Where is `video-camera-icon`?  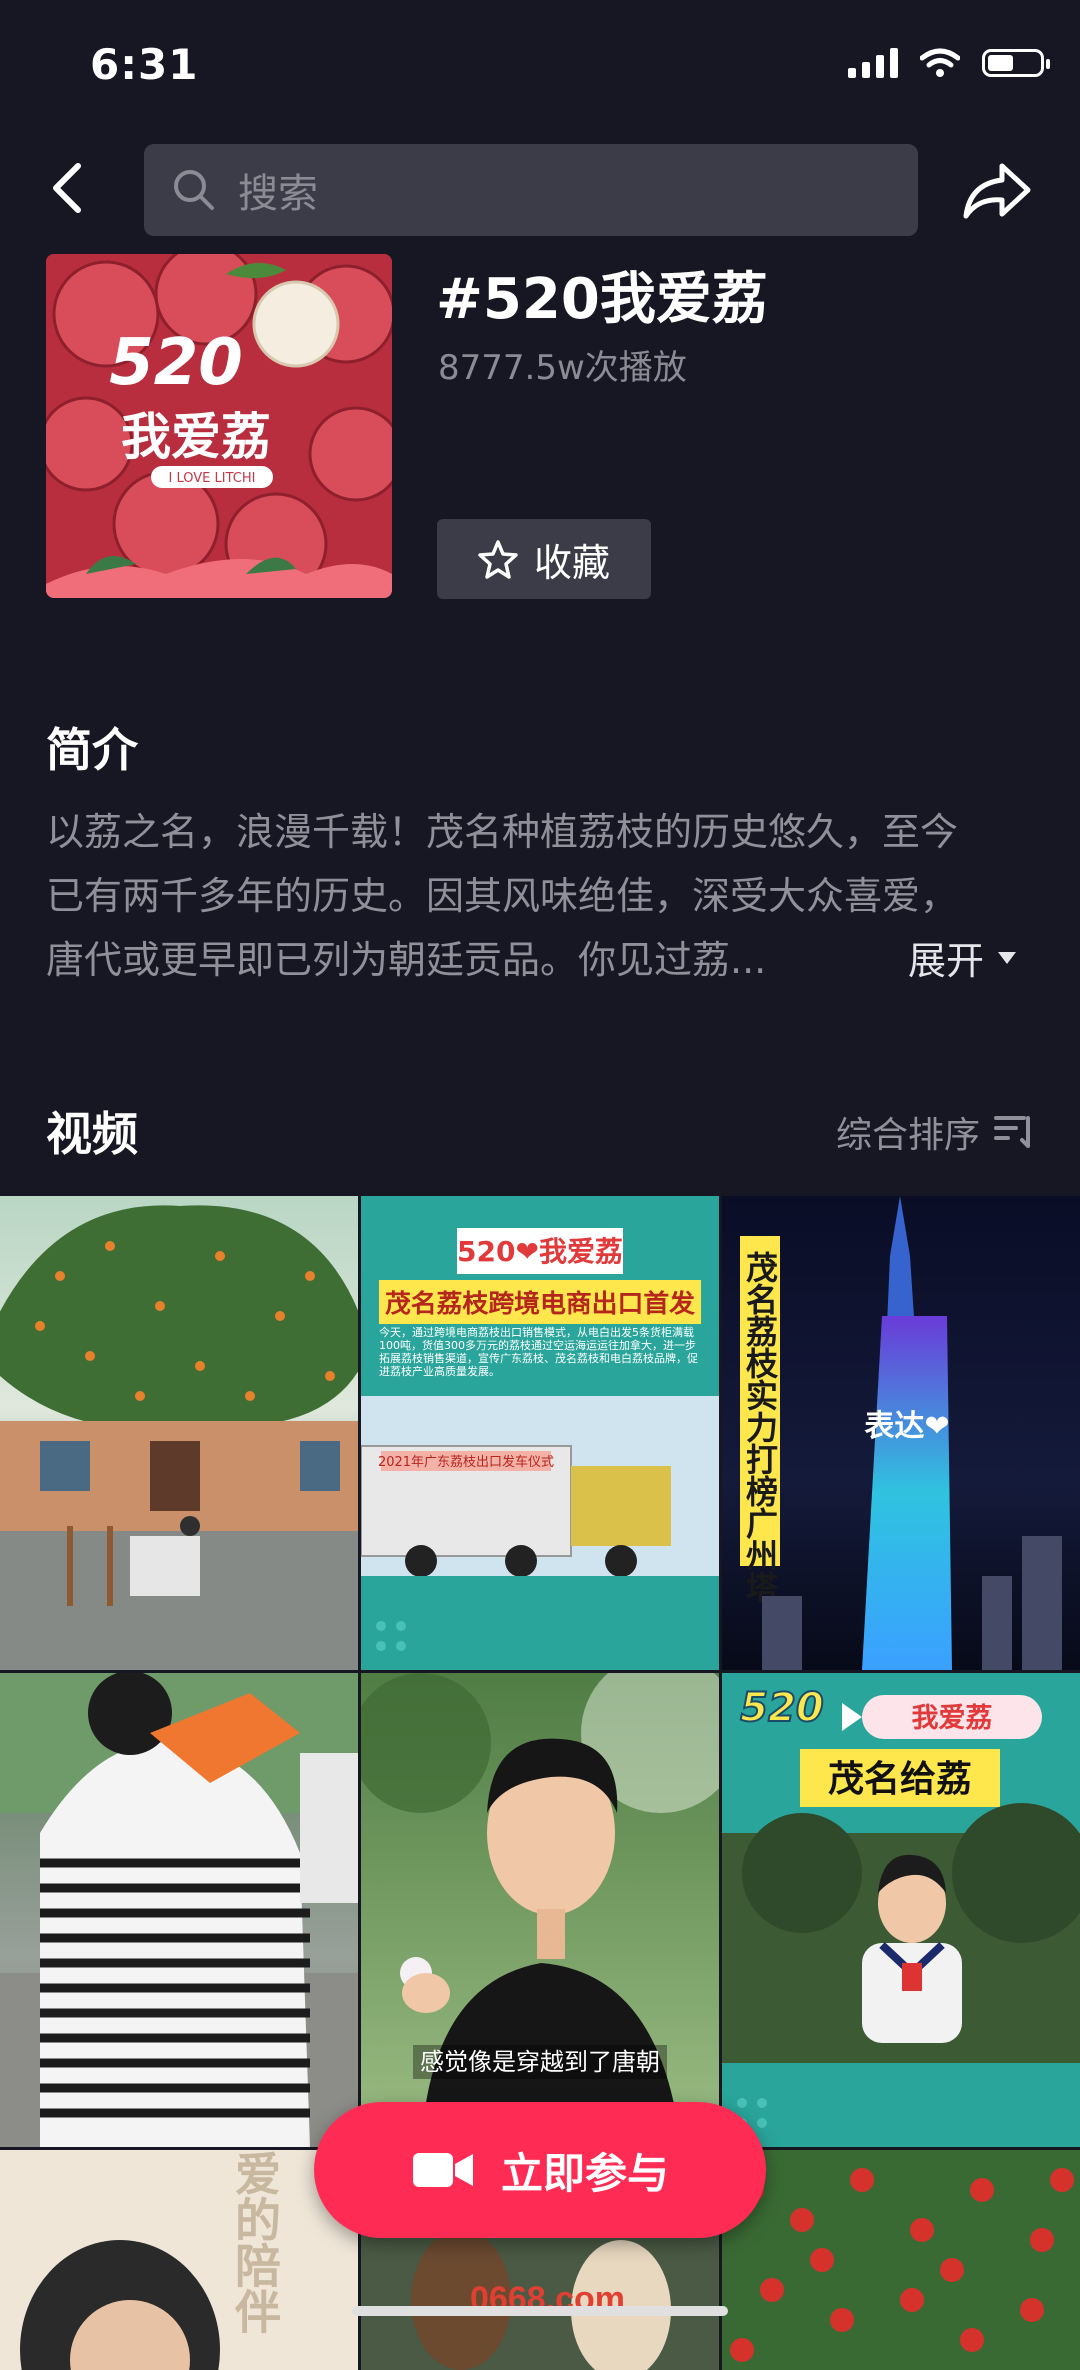
video-camera-icon is located at coordinates (442, 2170).